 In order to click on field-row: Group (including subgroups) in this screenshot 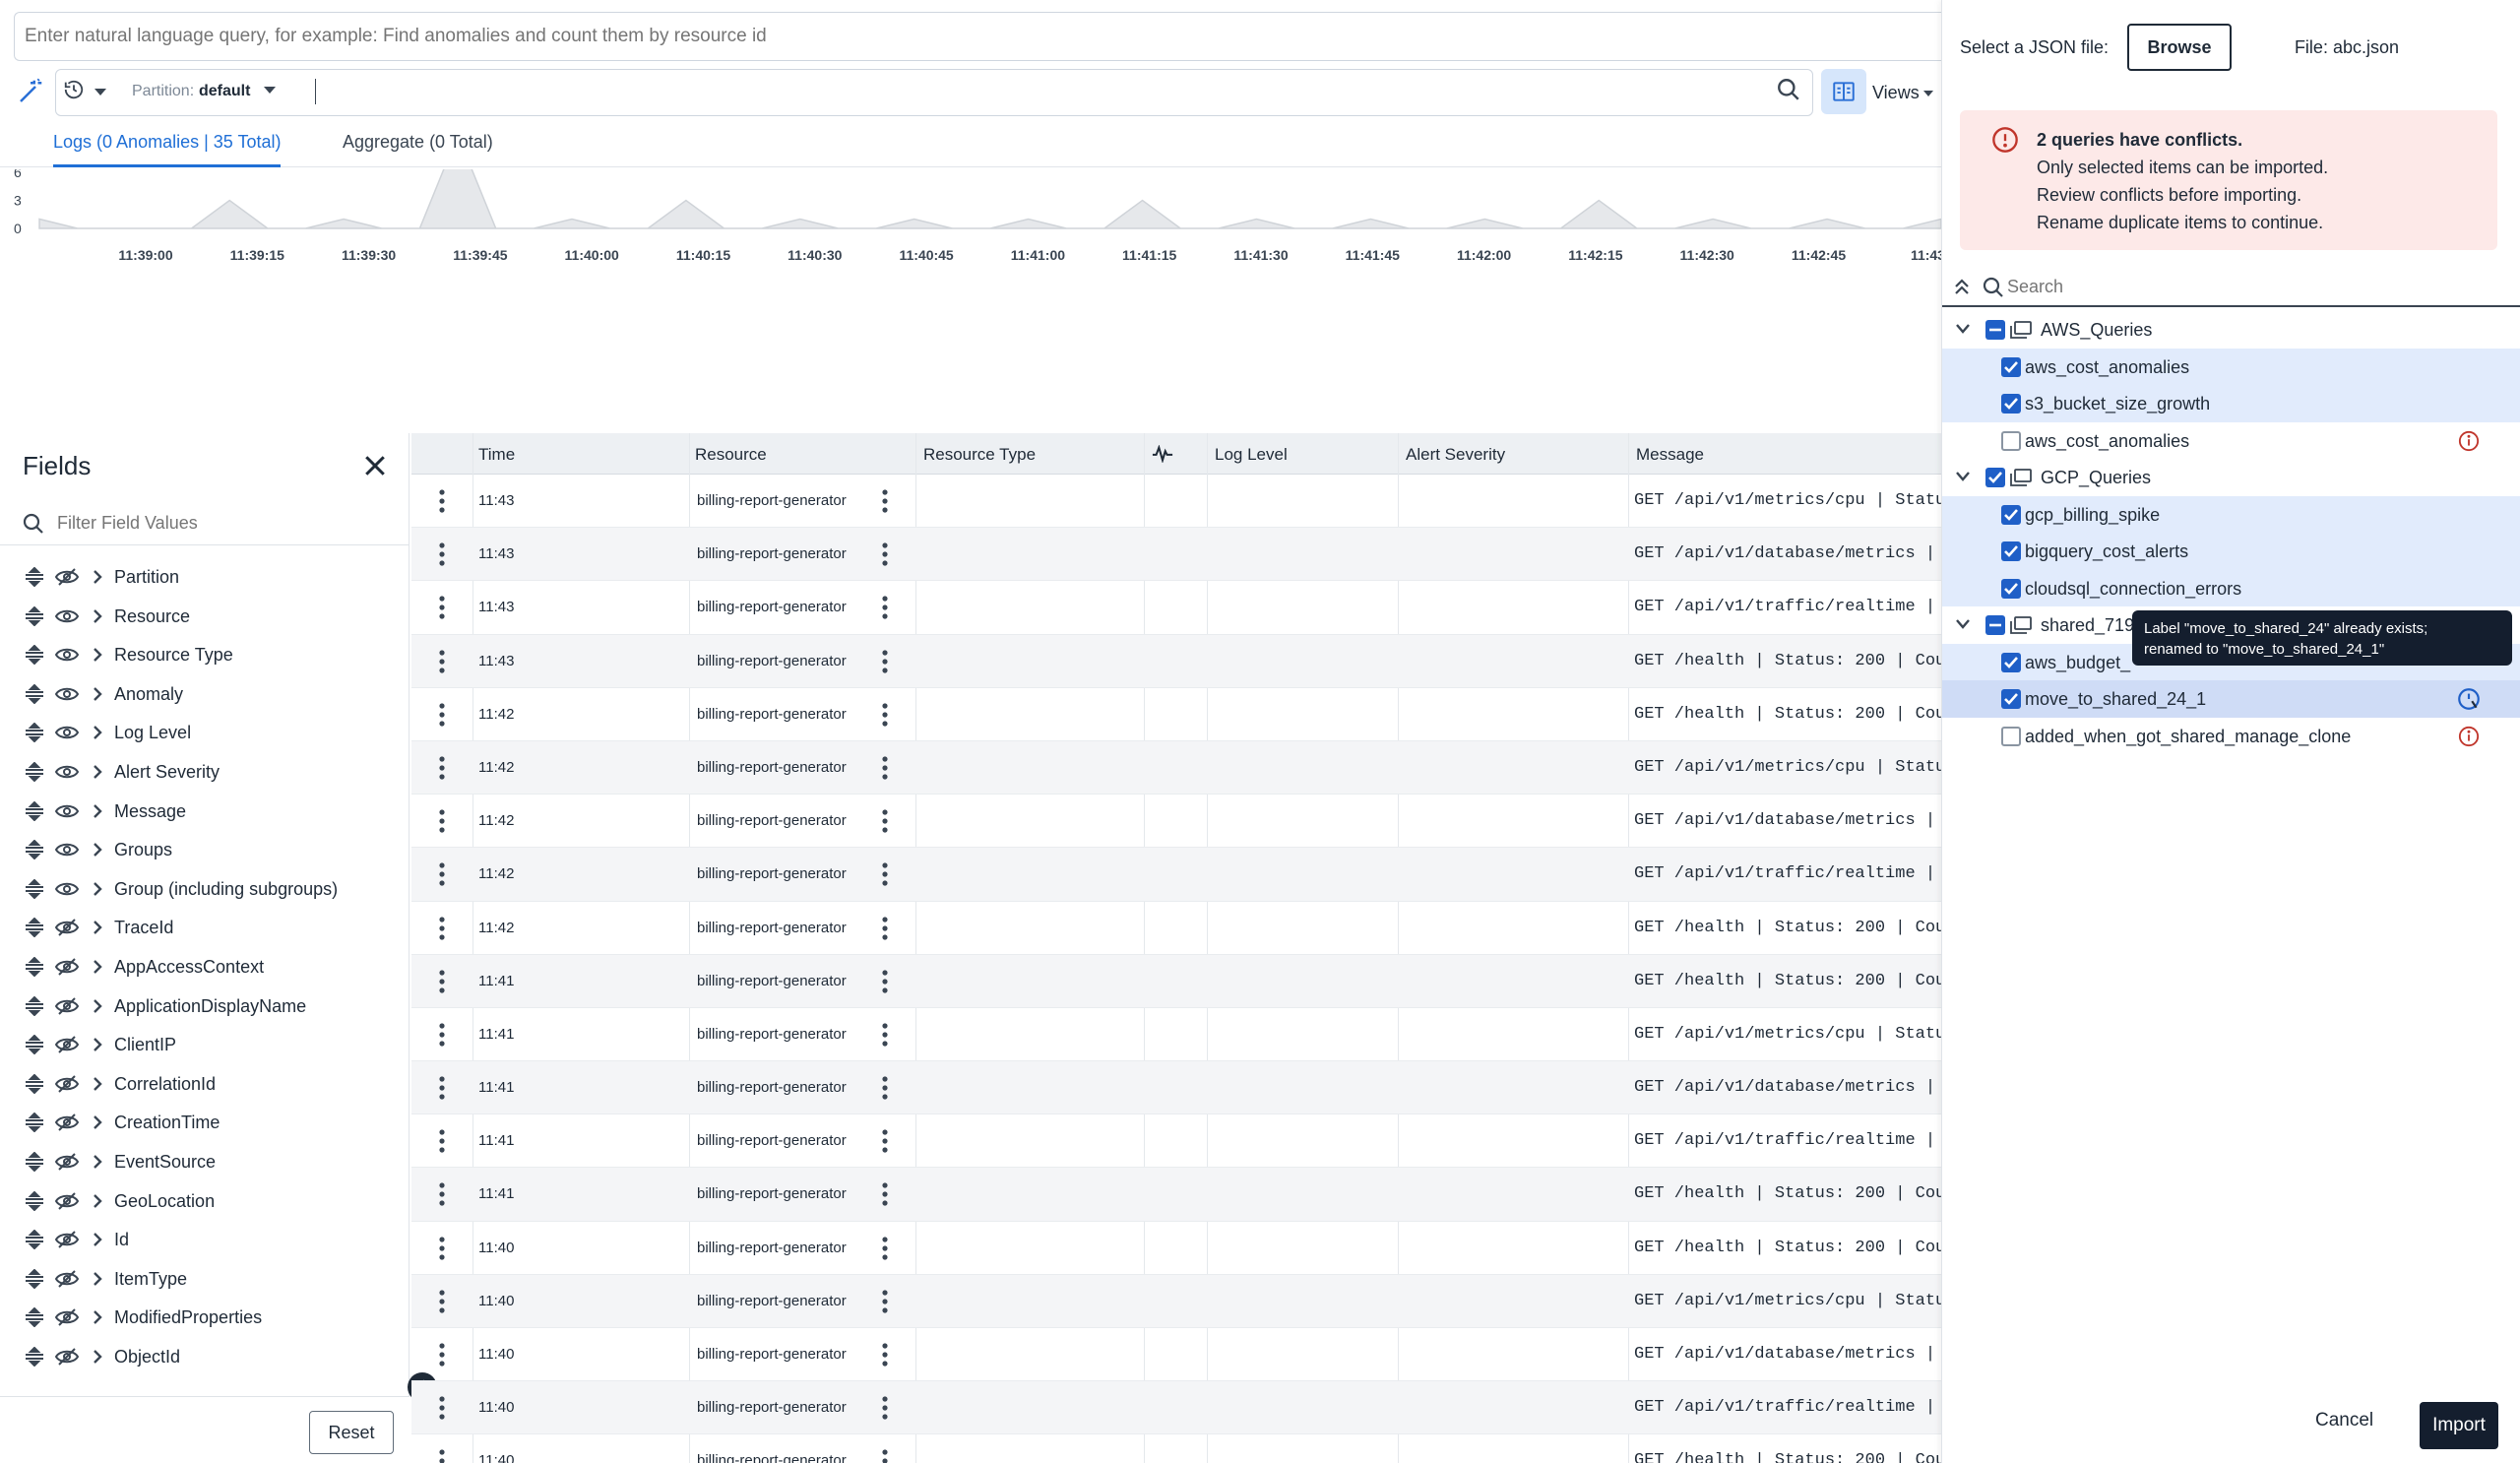, I will do `click(205, 889)`.